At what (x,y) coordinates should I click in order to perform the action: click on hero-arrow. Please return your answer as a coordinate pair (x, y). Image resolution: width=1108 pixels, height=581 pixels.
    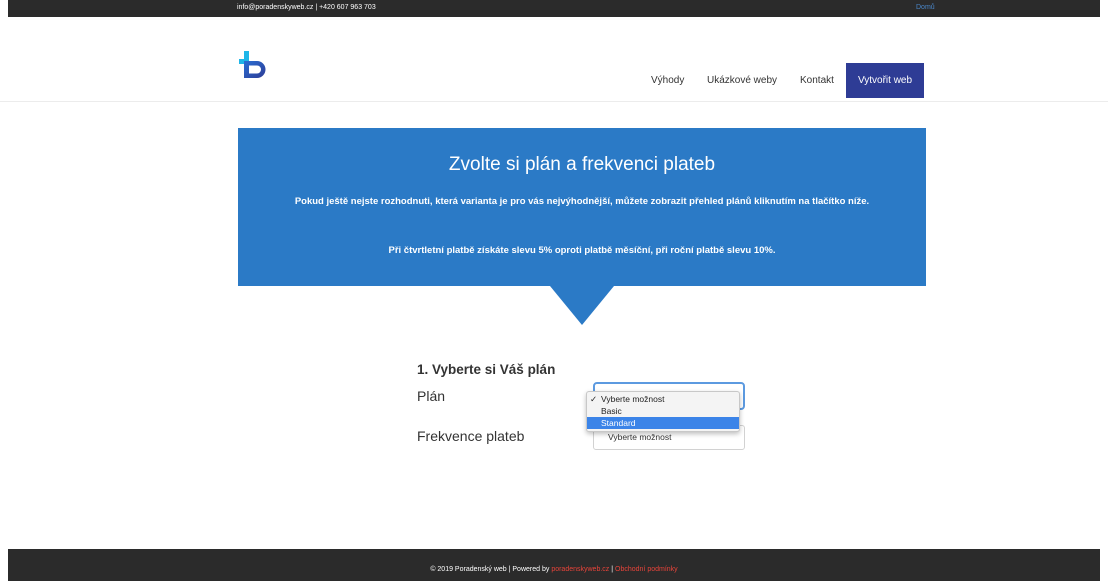
    Looking at the image, I should click on (582, 305).